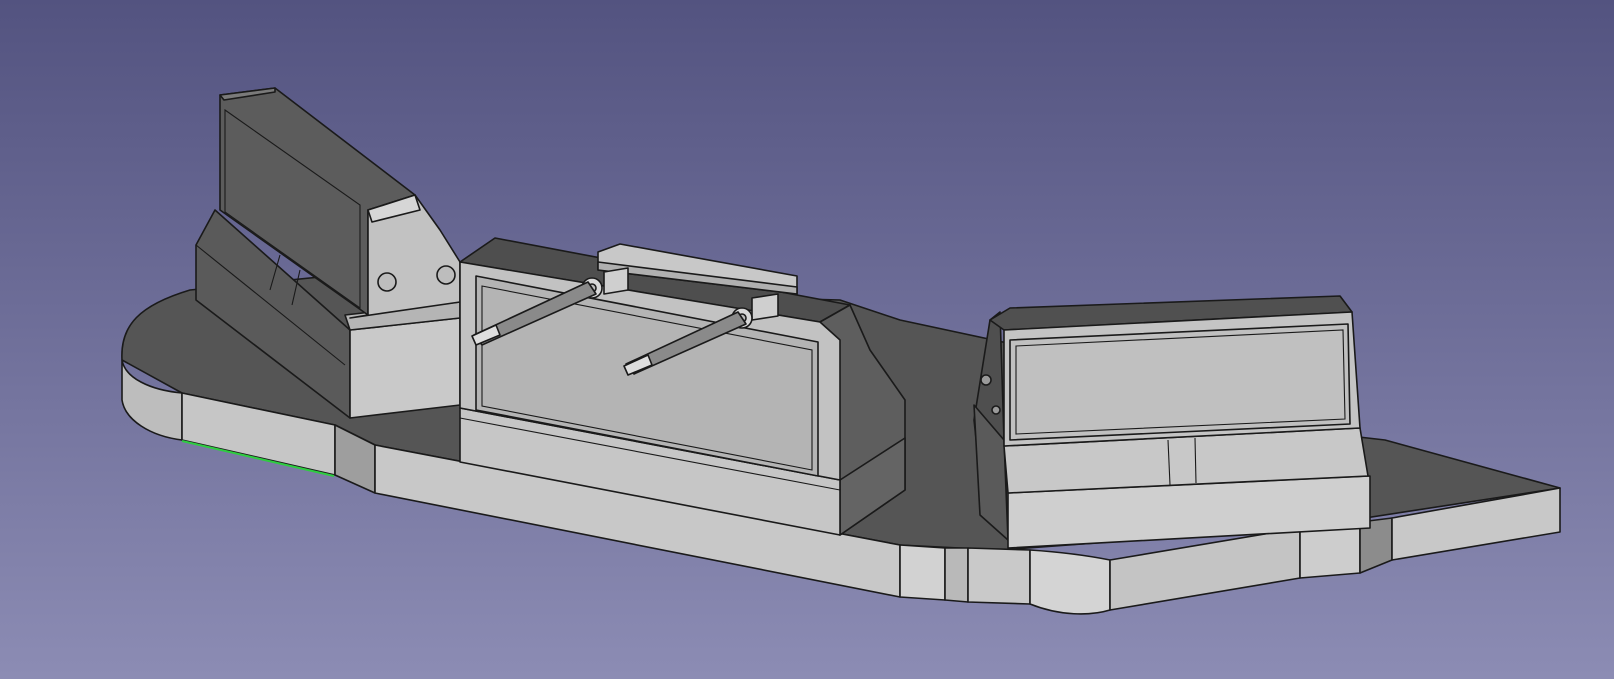 The width and height of the screenshot is (1614, 679). Describe the element at coordinates (616, 281) in the screenshot. I see `wiper-arm-1-pivot-block` at that location.